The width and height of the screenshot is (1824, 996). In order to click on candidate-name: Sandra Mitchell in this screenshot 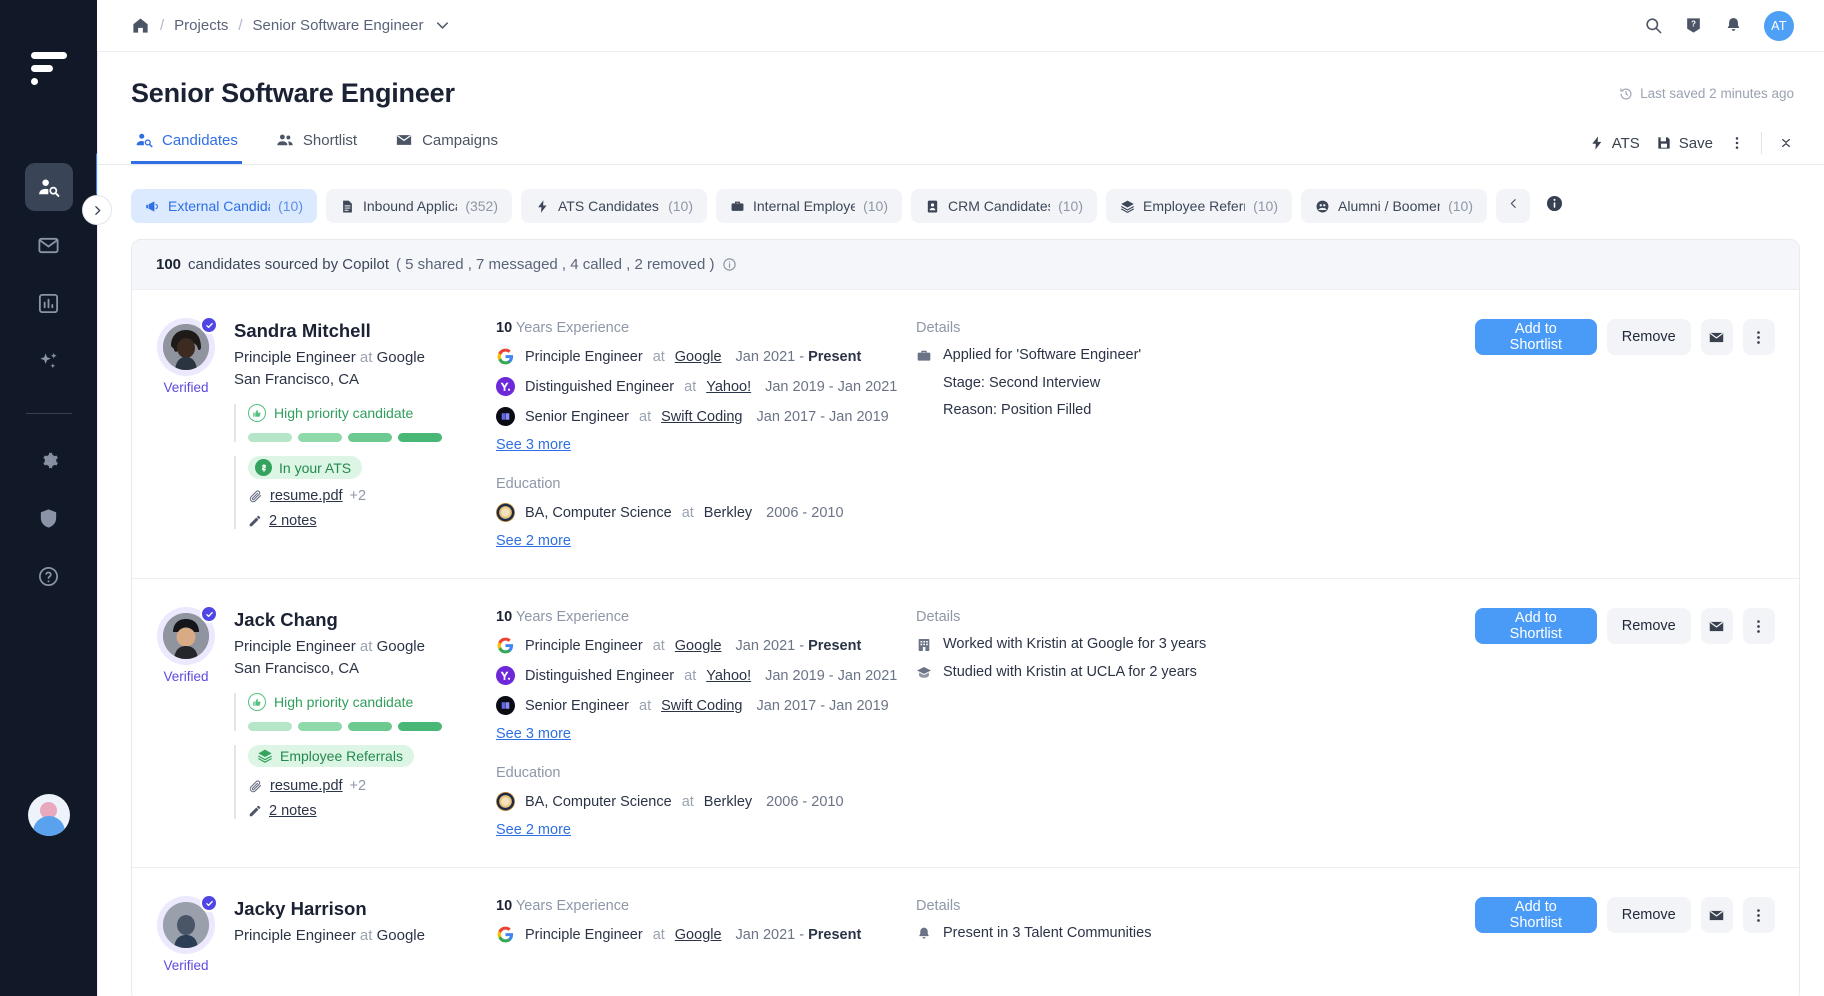, I will do `click(338, 331)`.